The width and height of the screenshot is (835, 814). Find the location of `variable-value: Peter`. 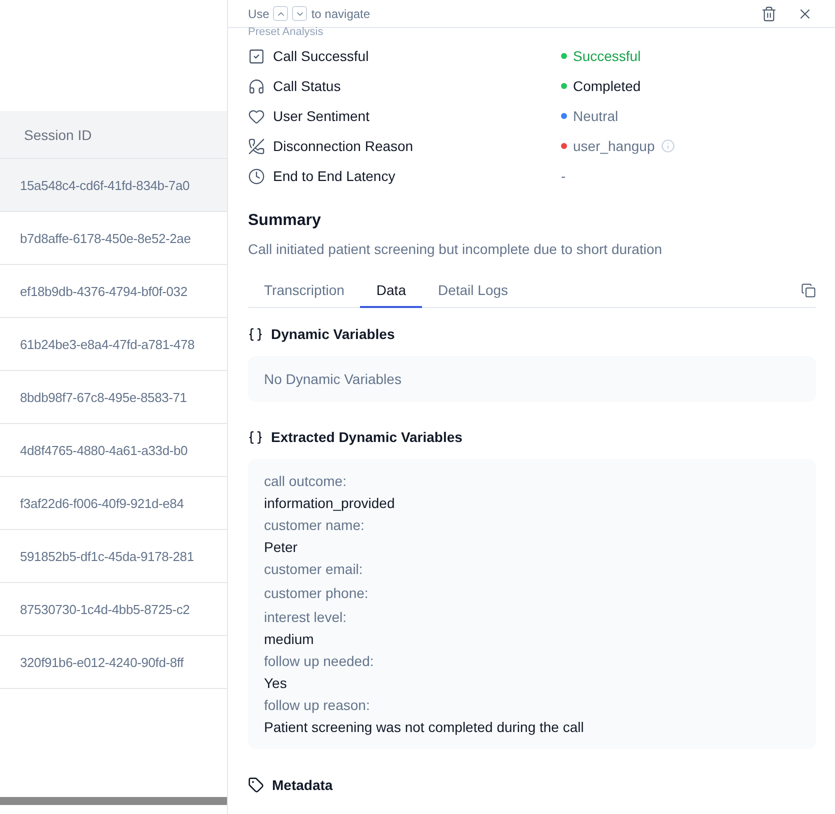

variable-value: Peter is located at coordinates (281, 547).